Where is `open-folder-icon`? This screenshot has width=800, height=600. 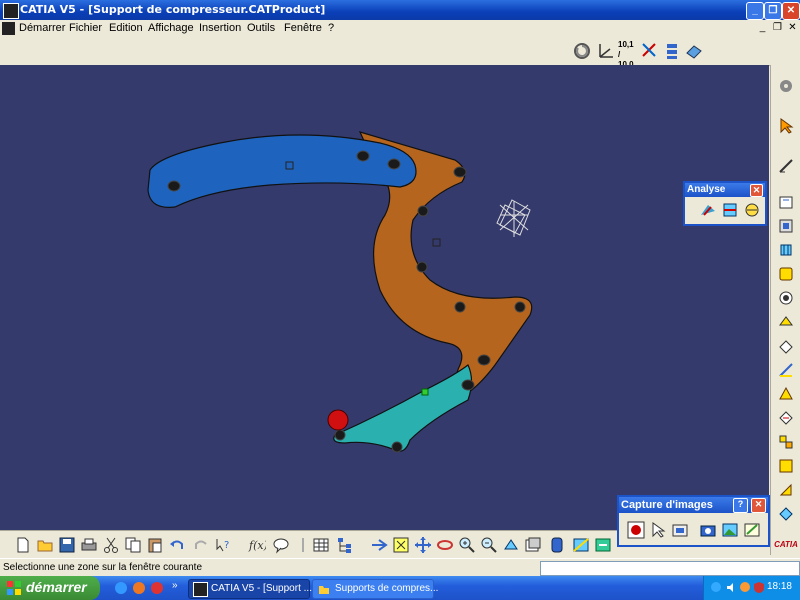 open-folder-icon is located at coordinates (45, 545).